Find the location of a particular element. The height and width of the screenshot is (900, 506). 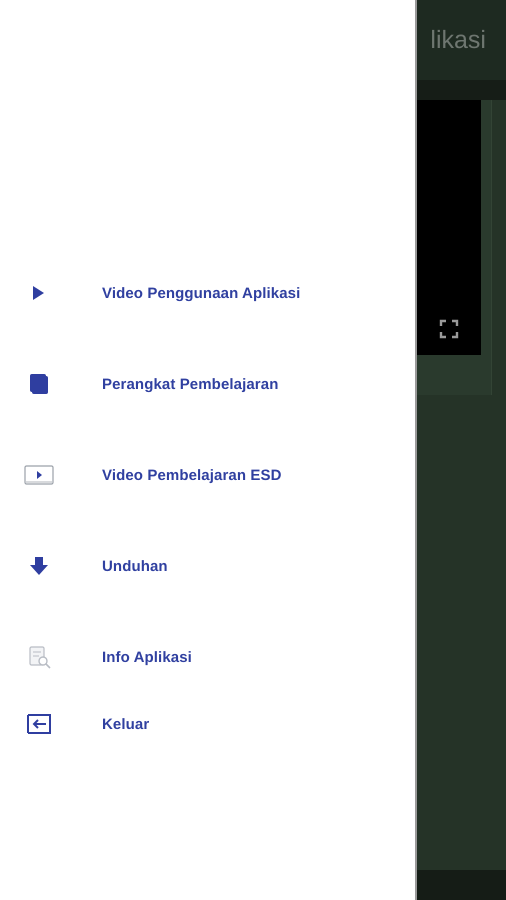

menu-item: Unduhan is located at coordinates (135, 566).